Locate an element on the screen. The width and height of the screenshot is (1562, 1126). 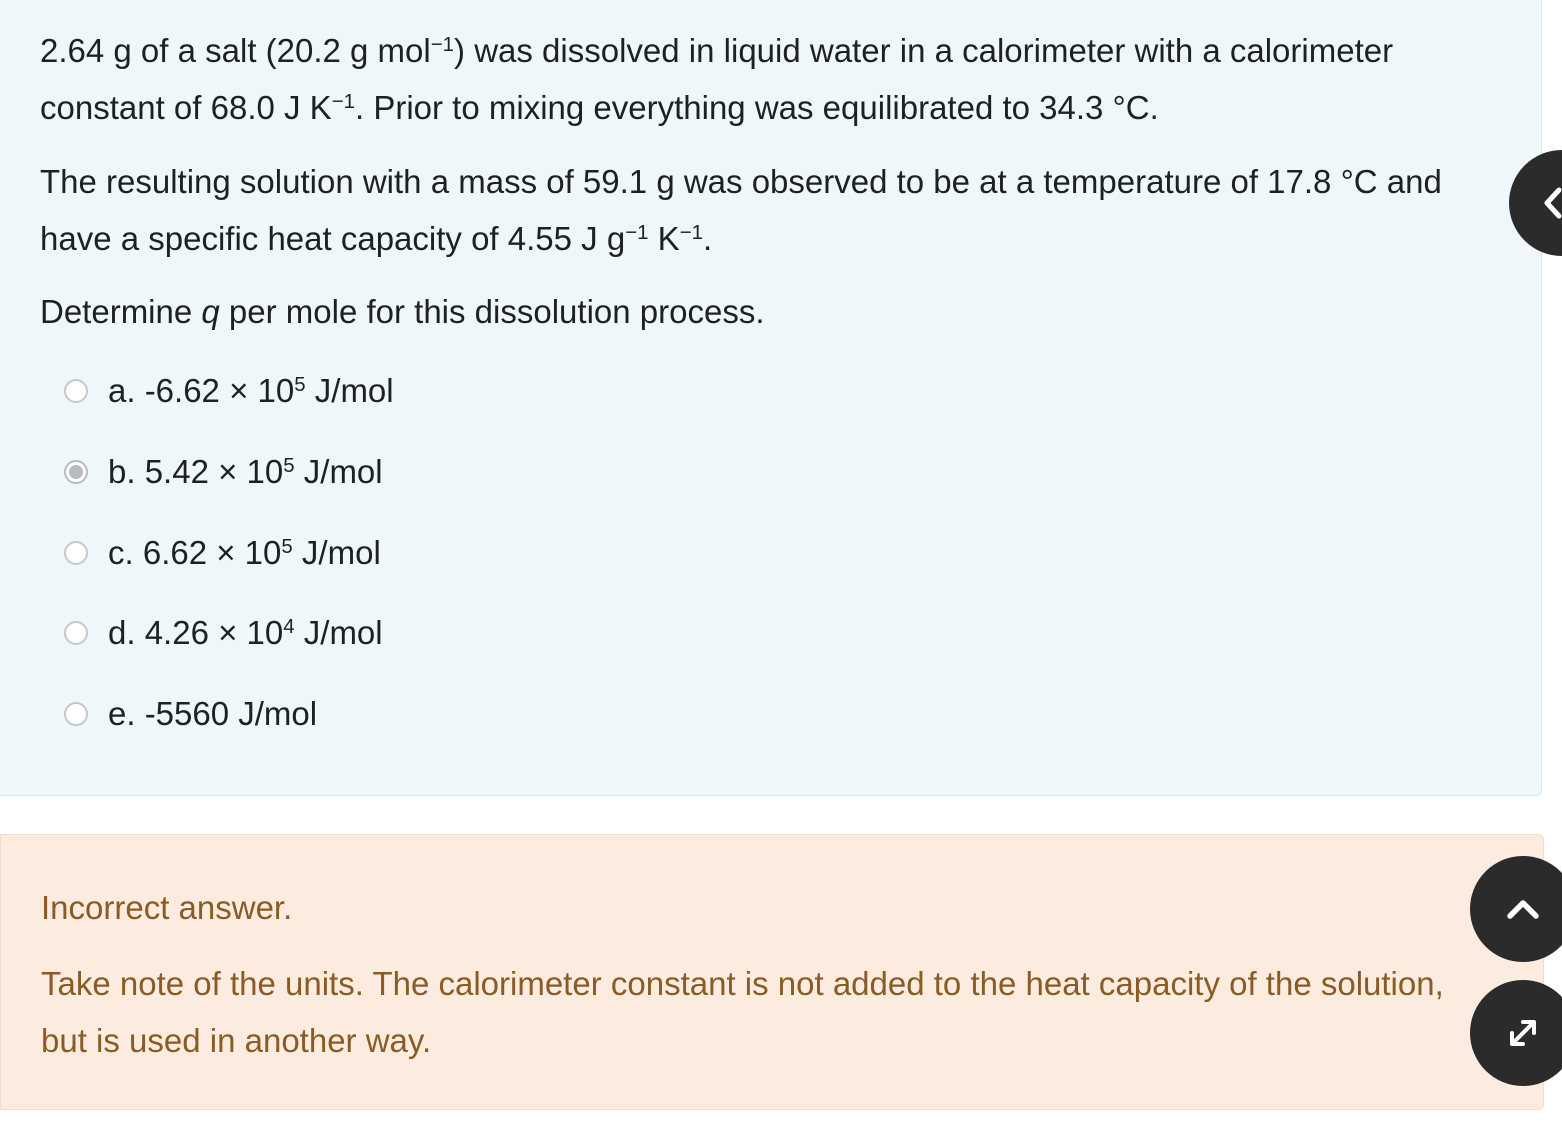
answer-label-text: a. -6.62 × 10 is located at coordinates (201, 390).